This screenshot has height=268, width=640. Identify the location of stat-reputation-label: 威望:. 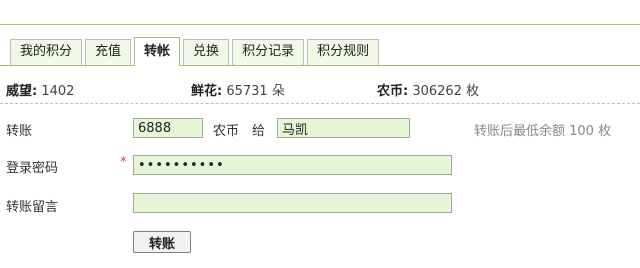
(22, 91).